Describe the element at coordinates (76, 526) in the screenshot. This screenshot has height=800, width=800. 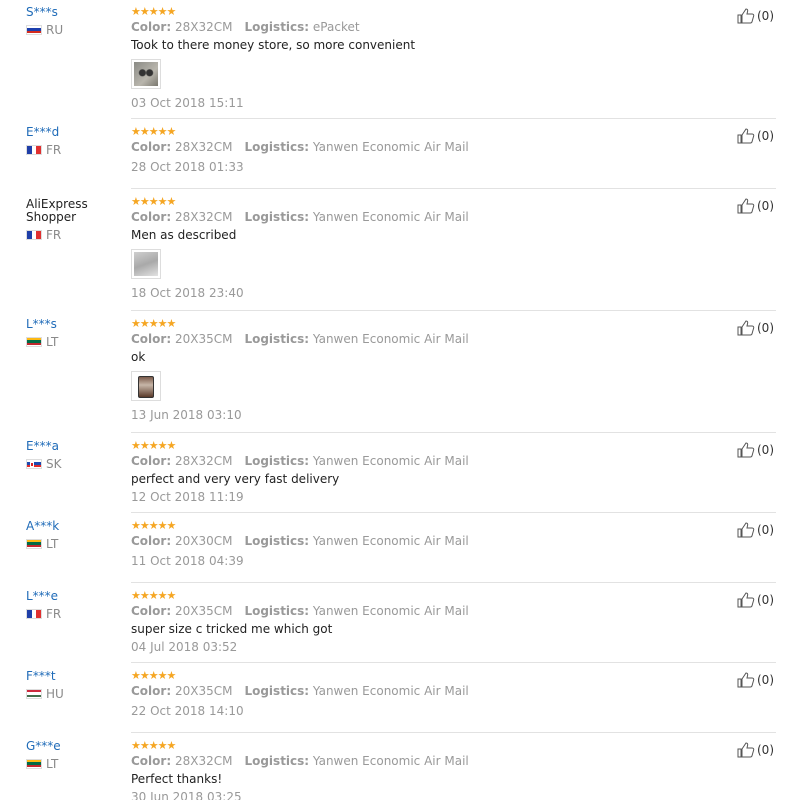
I see `reviewer-name: A***k` at that location.